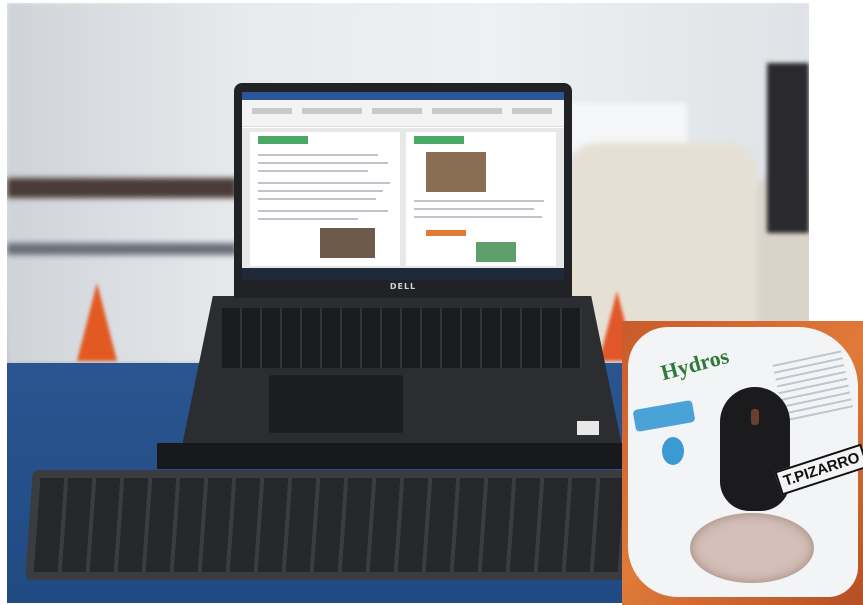  I want to click on traffic-cone-left, so click(97, 322).